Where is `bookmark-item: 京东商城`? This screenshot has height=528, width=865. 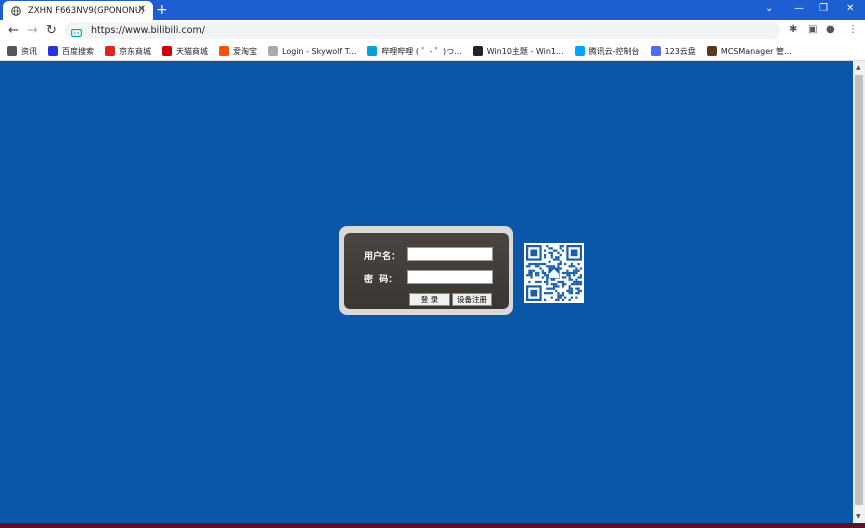 bookmark-item: 京东商城 is located at coordinates (128, 51).